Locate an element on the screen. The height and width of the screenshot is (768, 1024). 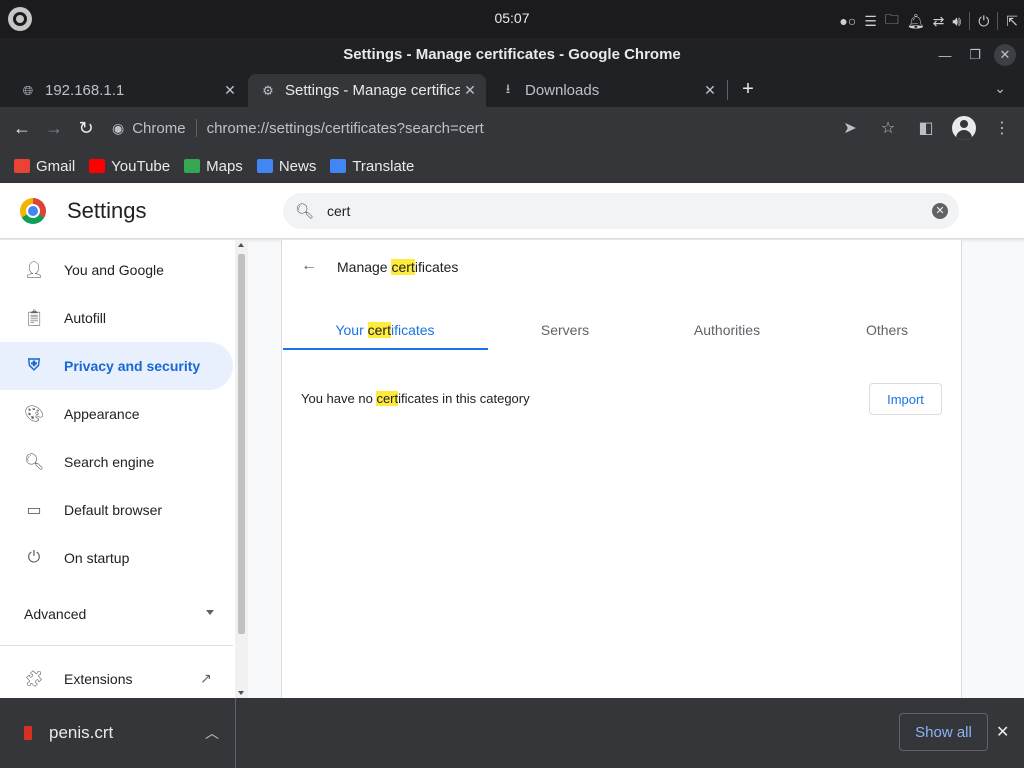
sidebar-item-label: Search engine is located at coordinates (109, 462).